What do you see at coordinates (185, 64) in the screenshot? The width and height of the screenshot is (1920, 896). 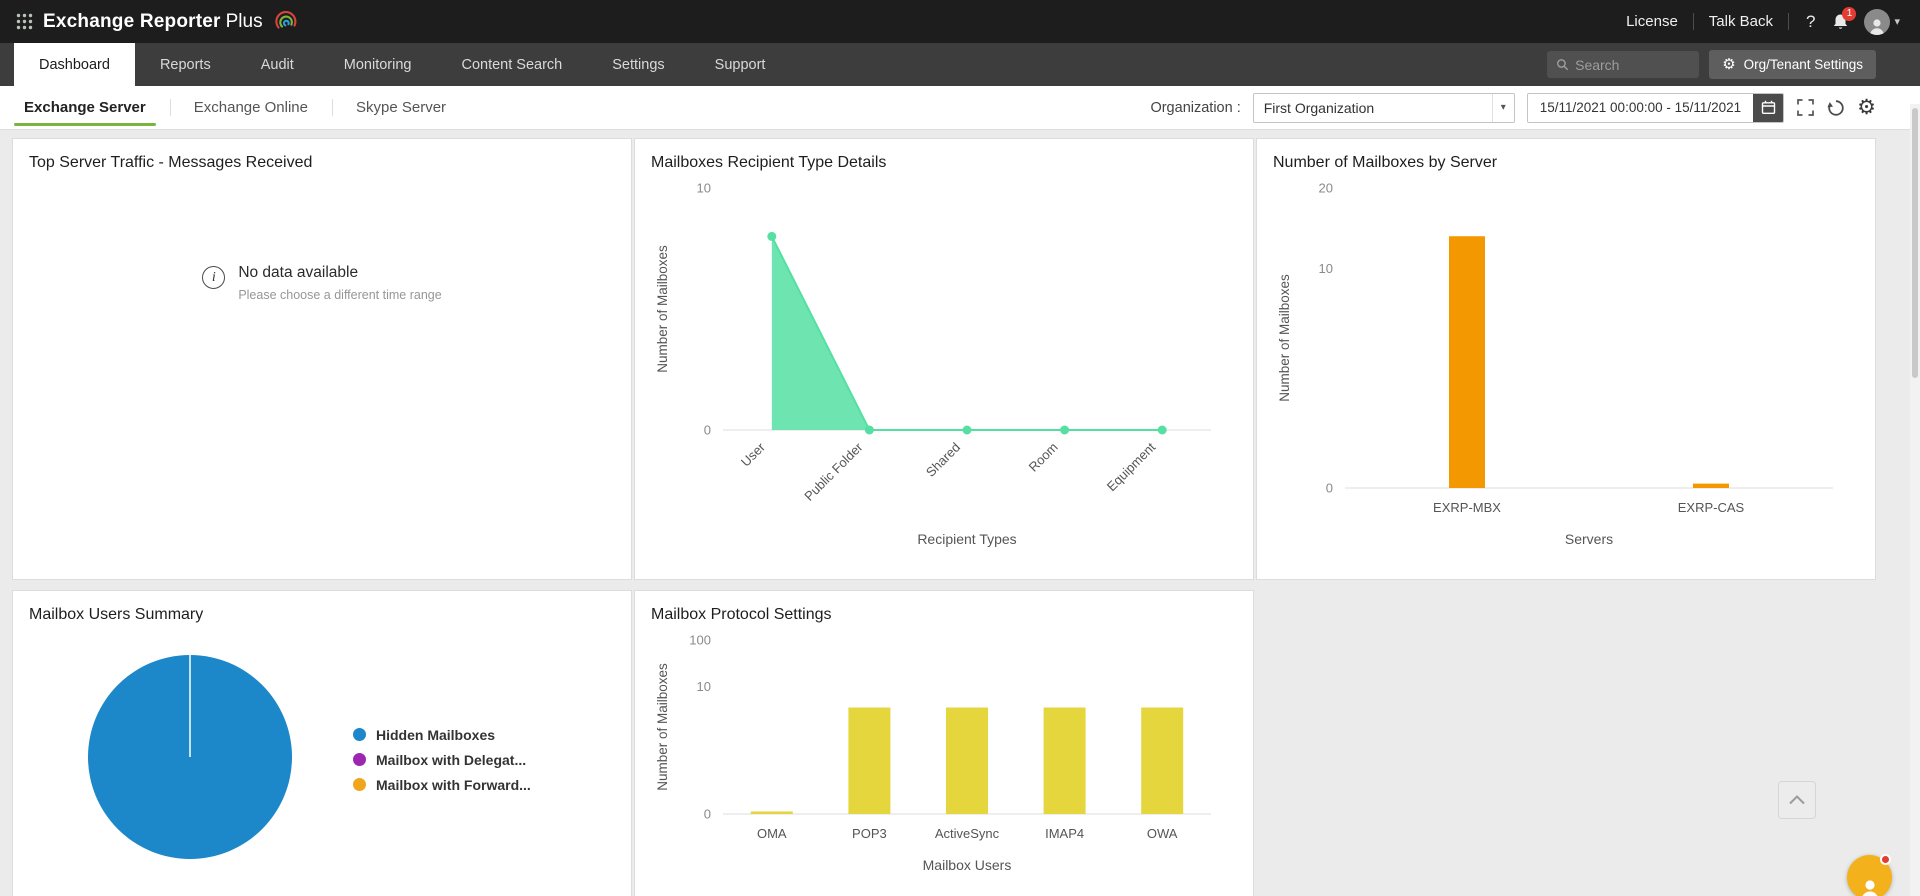 I see `tab-reports: Reports` at bounding box center [185, 64].